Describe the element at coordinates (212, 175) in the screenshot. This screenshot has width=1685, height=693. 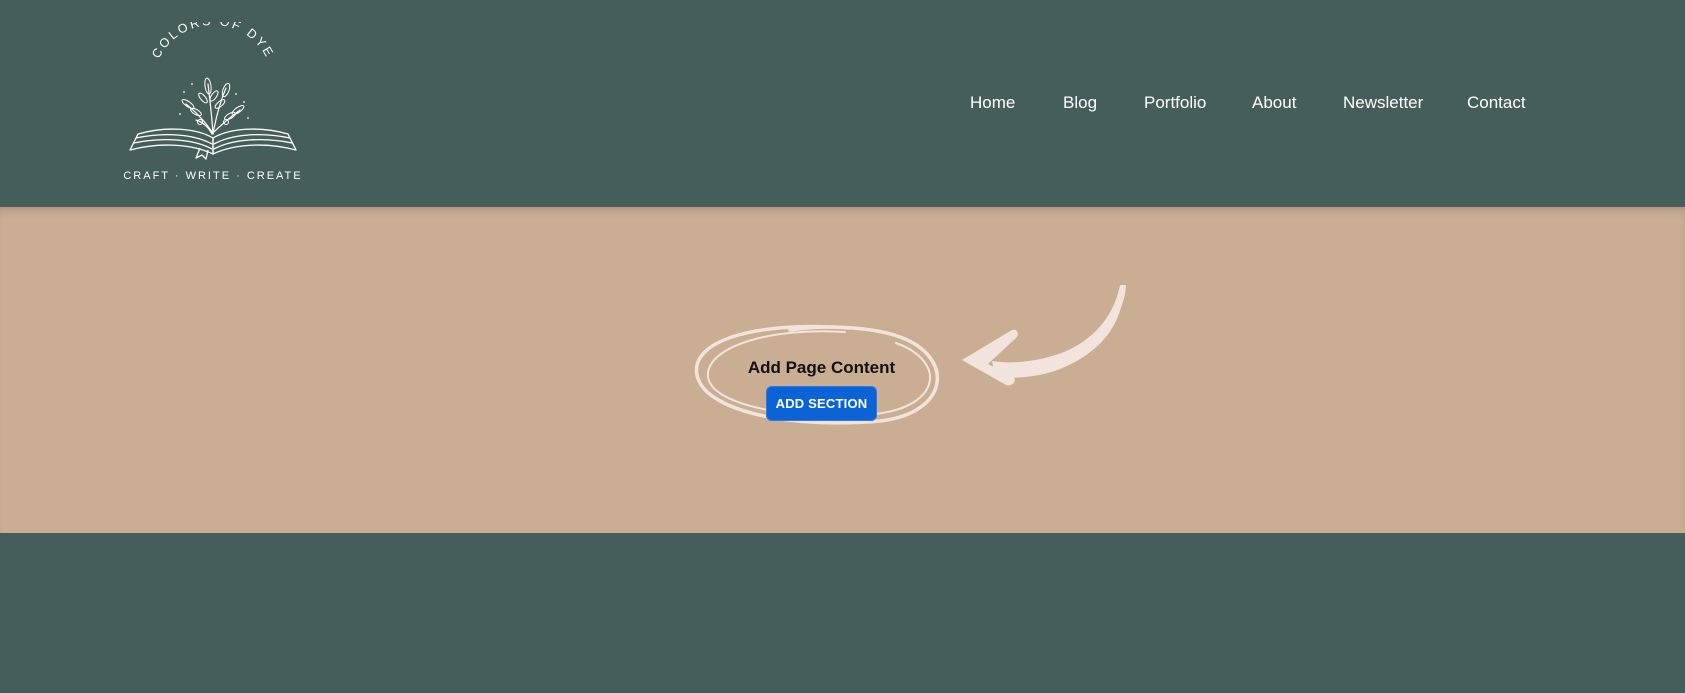
I see `logo-tagline: CRAFT · WRITE · CREATE` at that location.